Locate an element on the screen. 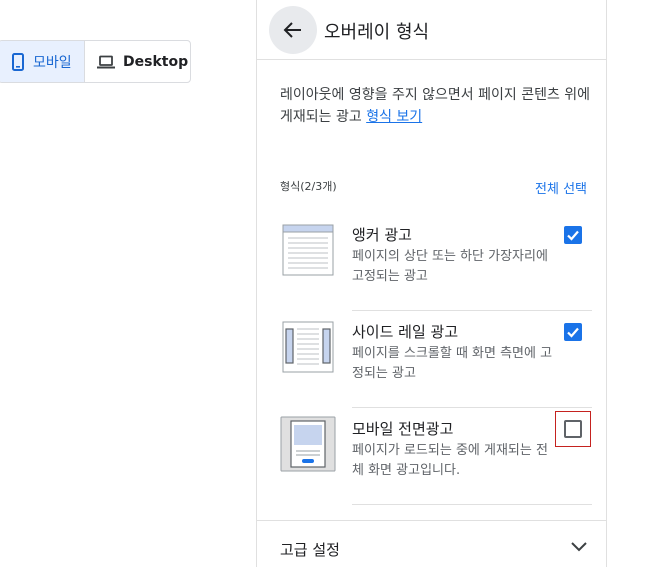 Image resolution: width=656 pixels, height=567 pixels. format-description: 페이지가 로드되는 중에 게재되는 전체 화면 광고입니다. is located at coordinates (450, 460).